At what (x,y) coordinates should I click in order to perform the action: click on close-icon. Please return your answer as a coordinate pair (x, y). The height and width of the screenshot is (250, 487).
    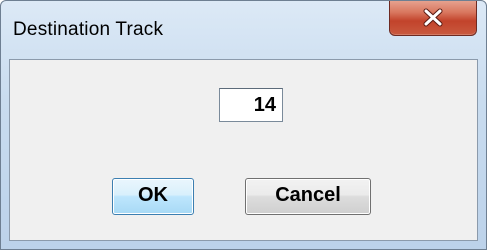
    Looking at the image, I should click on (433, 17).